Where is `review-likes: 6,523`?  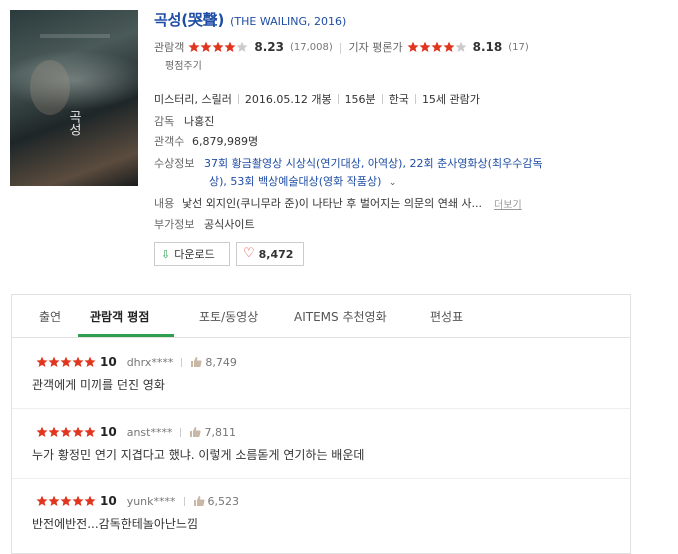 review-likes: 6,523 is located at coordinates (223, 501).